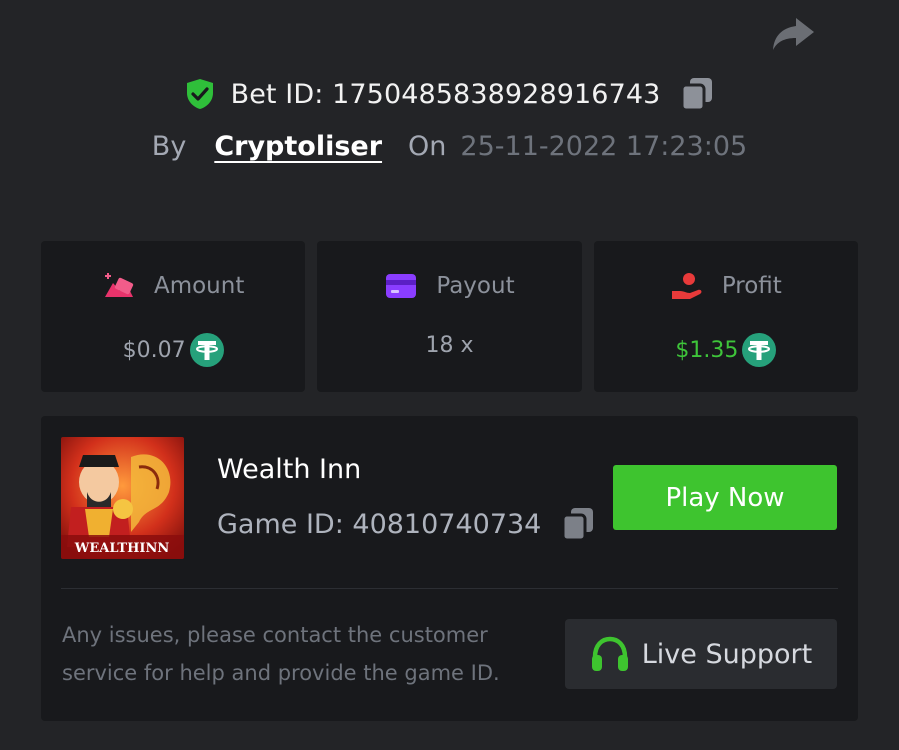  I want to click on author-link: Cryptoliser, so click(298, 146).